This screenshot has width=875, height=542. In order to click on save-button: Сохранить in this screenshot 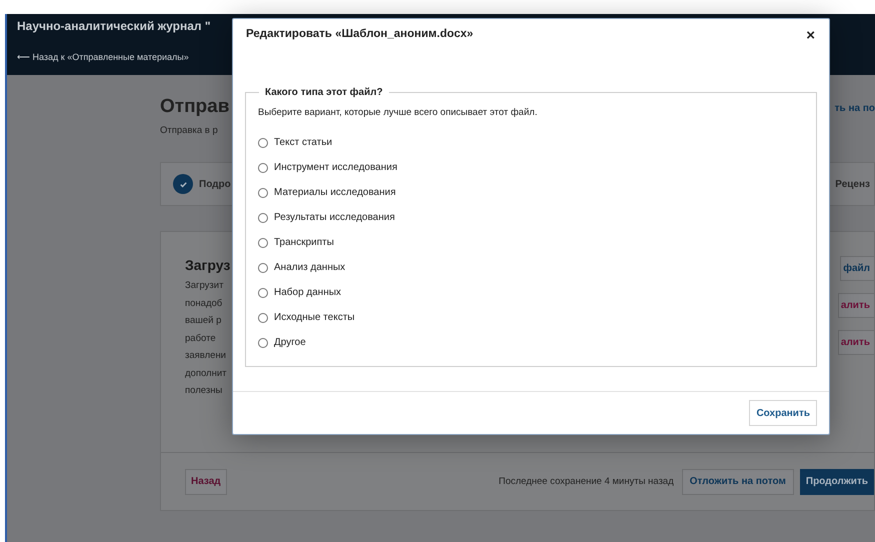, I will do `click(783, 413)`.